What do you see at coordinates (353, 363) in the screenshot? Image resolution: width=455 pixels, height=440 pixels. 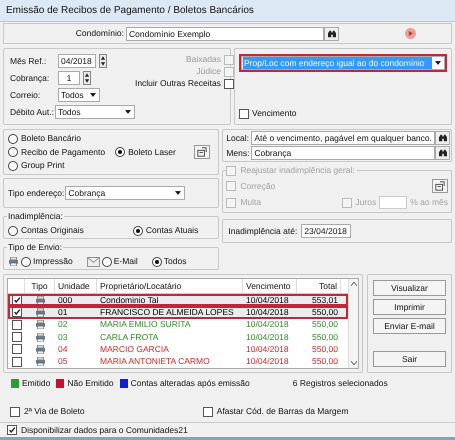 I see `scroll-down-icon` at bounding box center [353, 363].